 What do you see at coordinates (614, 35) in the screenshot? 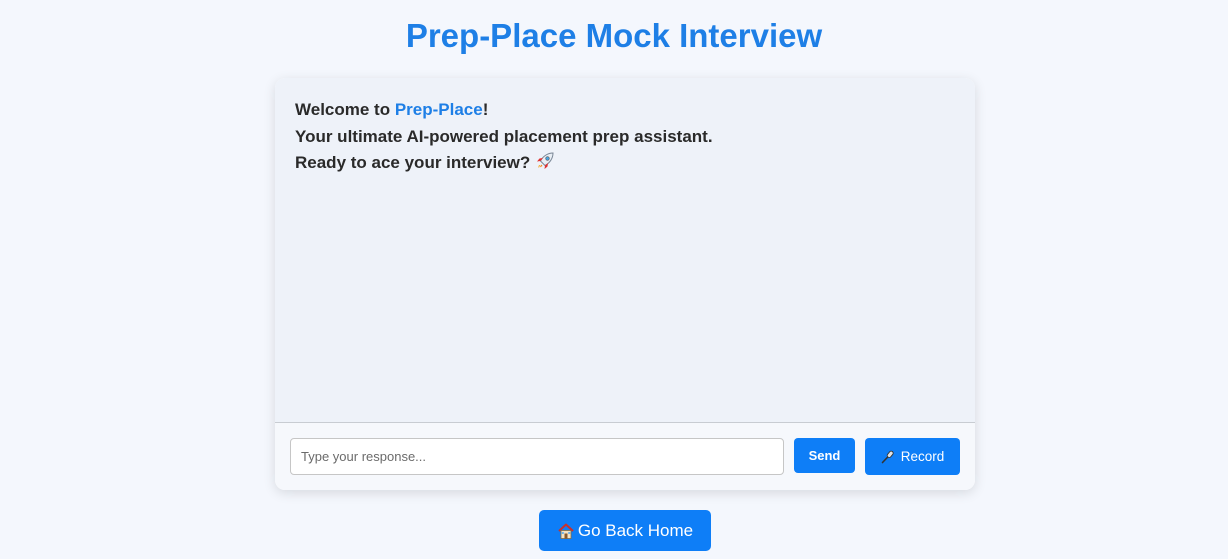
I see `page-title: Prep-Place Mock Interview` at bounding box center [614, 35].